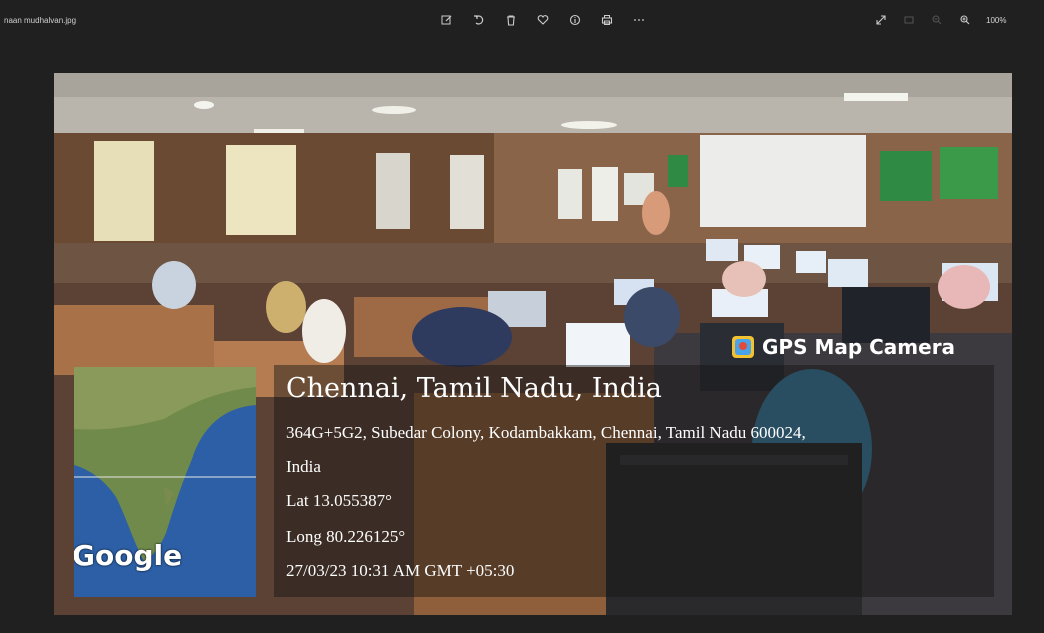  I want to click on timestamp: 27/03/23 10:31 AM GMT +05:30, so click(400, 570).